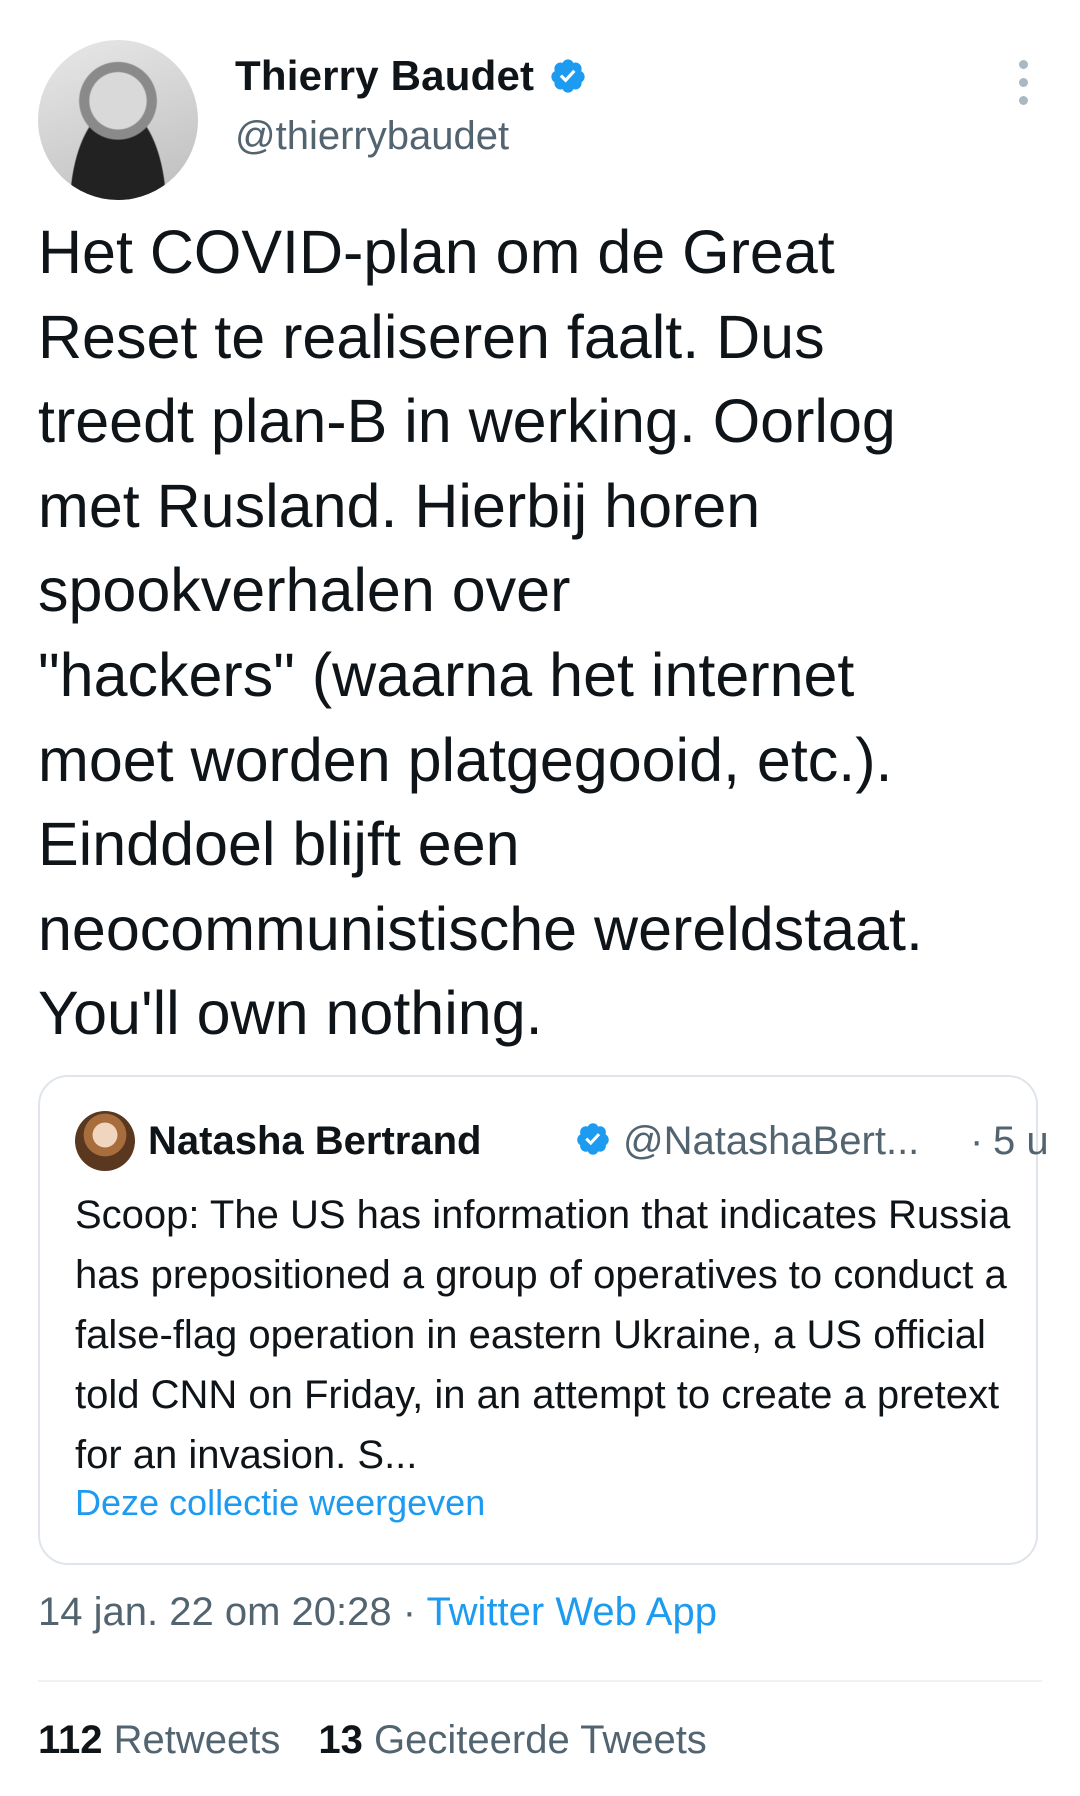  I want to click on quoted-author-avatar, so click(105, 1141).